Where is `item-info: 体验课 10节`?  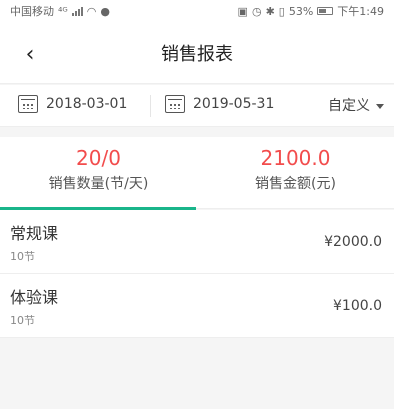 item-info: 体验课 10节 is located at coordinates (34, 306).